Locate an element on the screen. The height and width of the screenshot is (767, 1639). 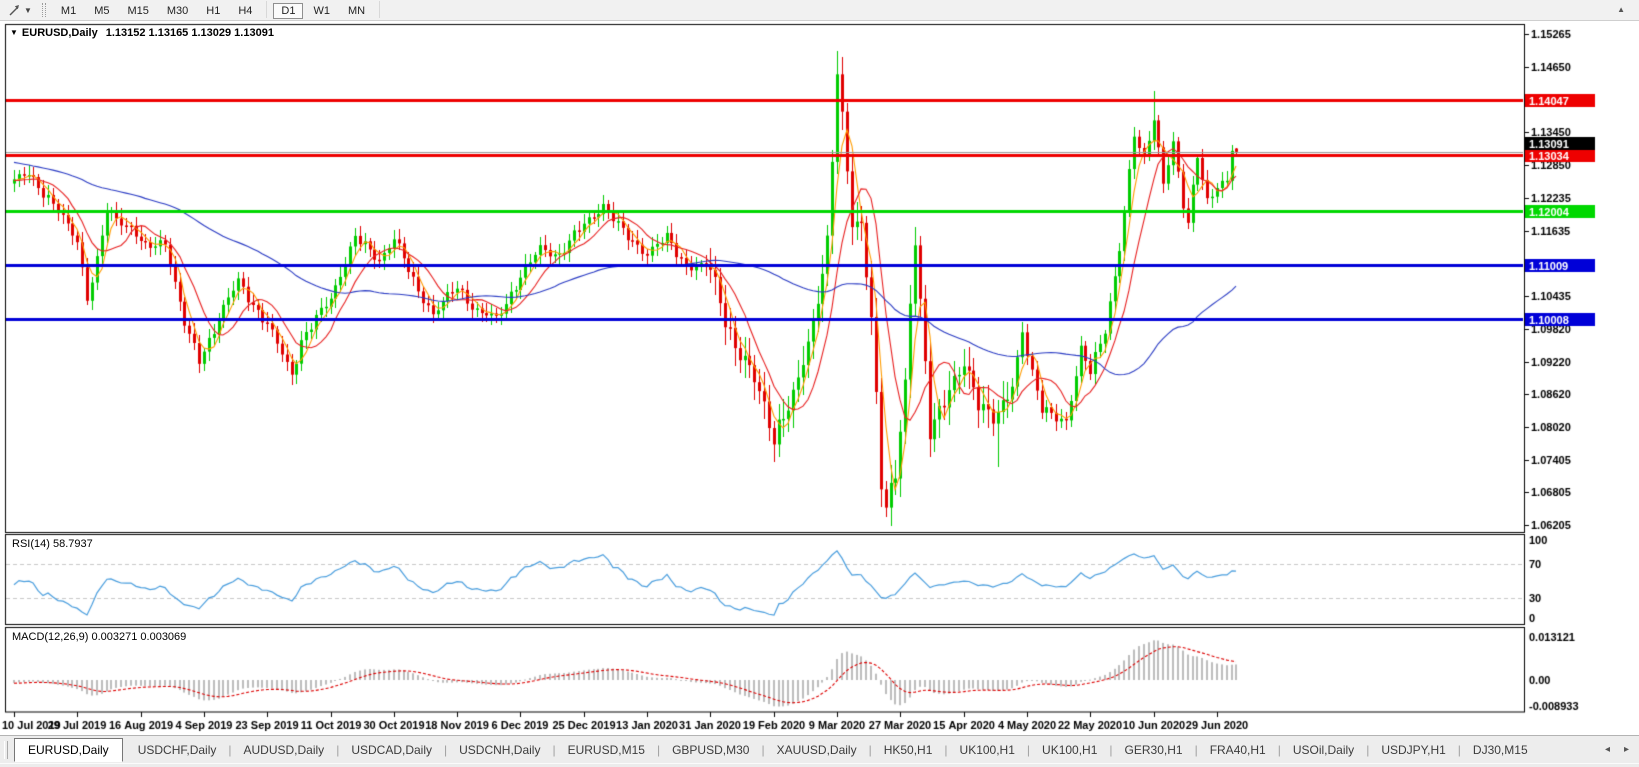
tab-hk50-h1: HK50,H1 is located at coordinates (908, 750).